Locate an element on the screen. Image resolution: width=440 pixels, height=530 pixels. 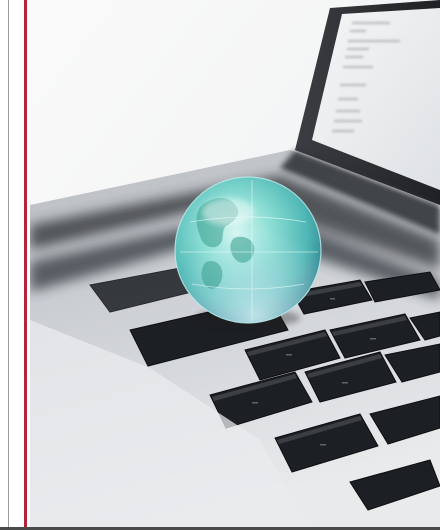
left-margin-panel is located at coordinates (13, 265).